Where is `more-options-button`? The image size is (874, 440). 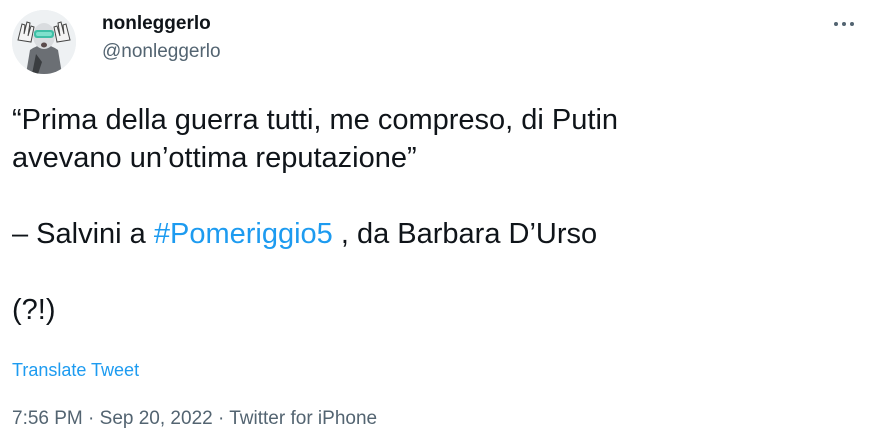 more-options-button is located at coordinates (844, 24).